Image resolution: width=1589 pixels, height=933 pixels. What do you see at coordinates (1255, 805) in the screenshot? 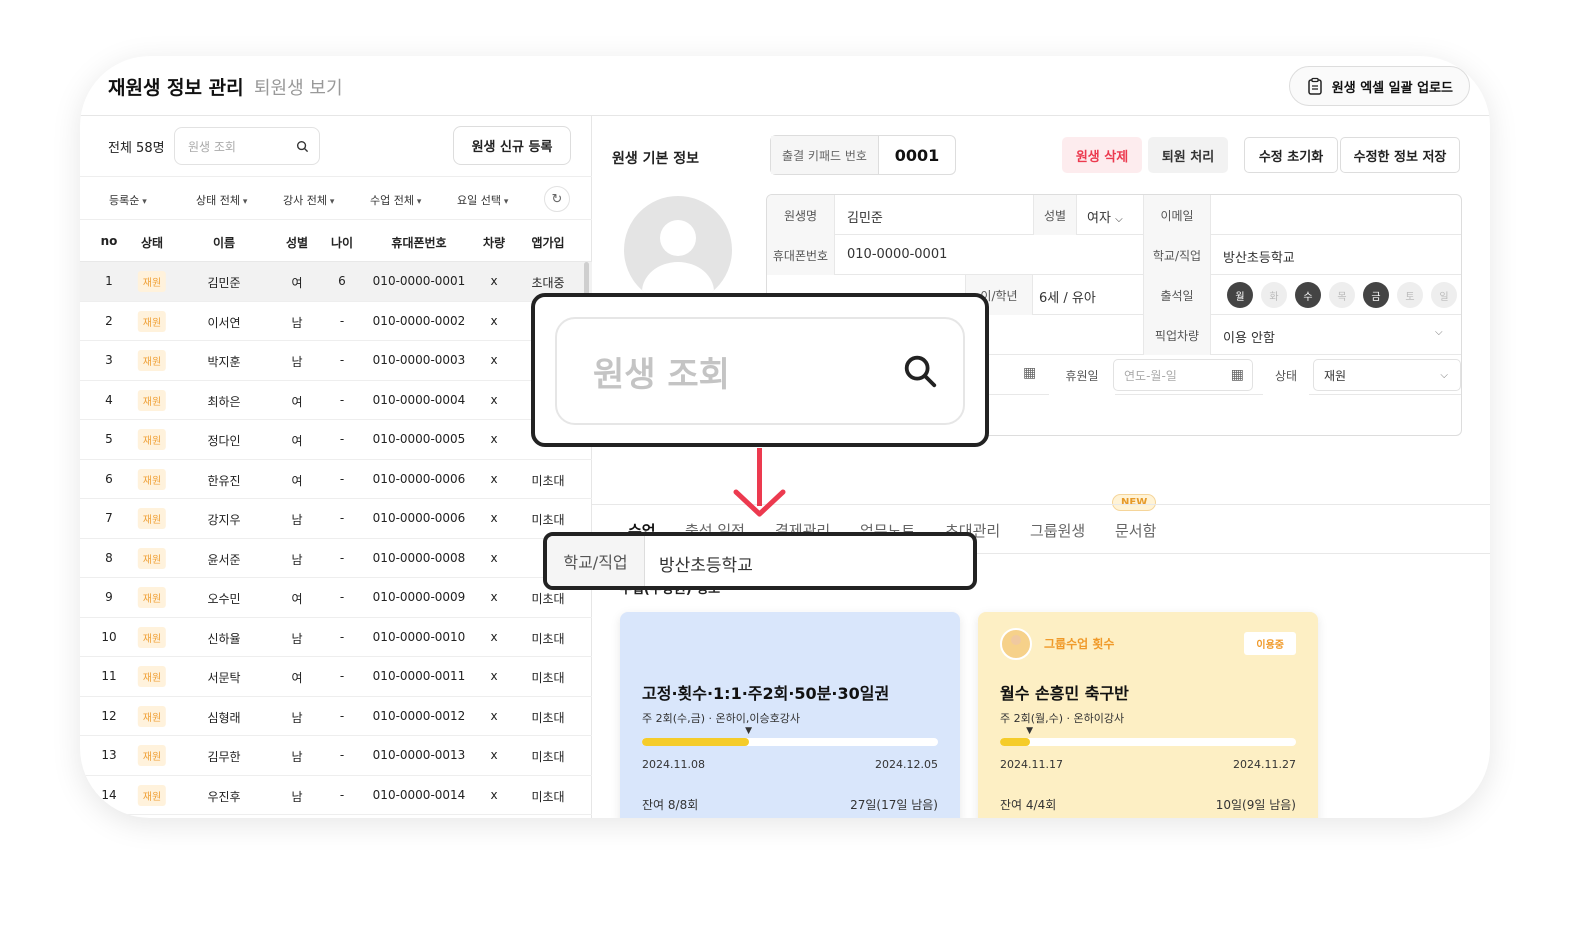
I see `days-left: 10일(9일 남음)` at bounding box center [1255, 805].